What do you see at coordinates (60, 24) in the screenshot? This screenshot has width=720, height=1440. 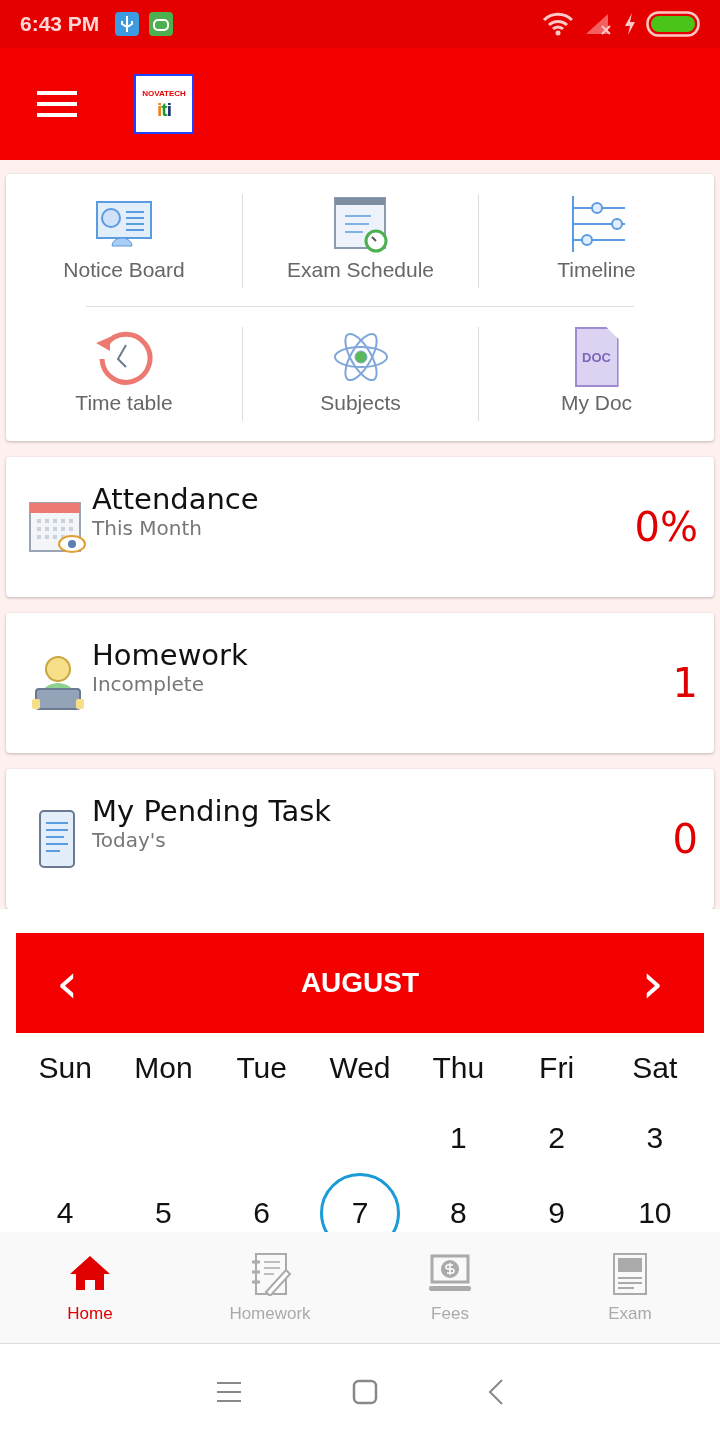 I see `status-time: 6:43 PM` at bounding box center [60, 24].